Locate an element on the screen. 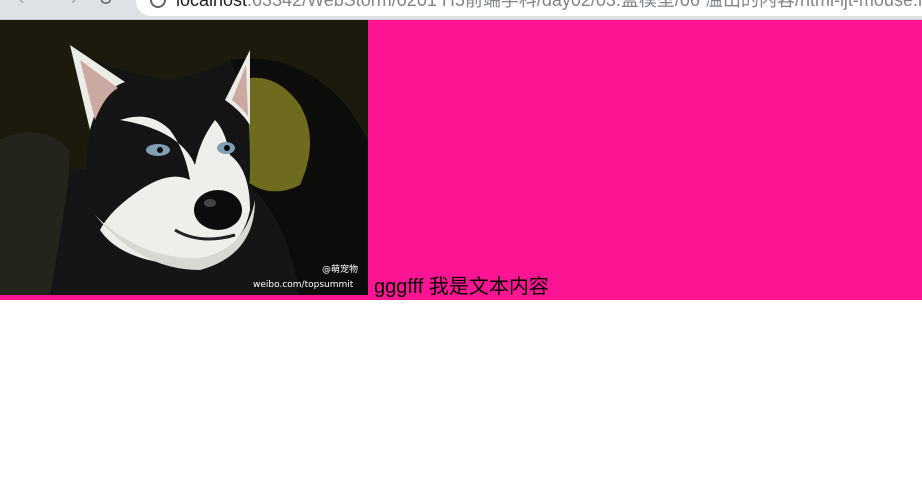  forward-arrow-icon: → is located at coordinates (69, 4).